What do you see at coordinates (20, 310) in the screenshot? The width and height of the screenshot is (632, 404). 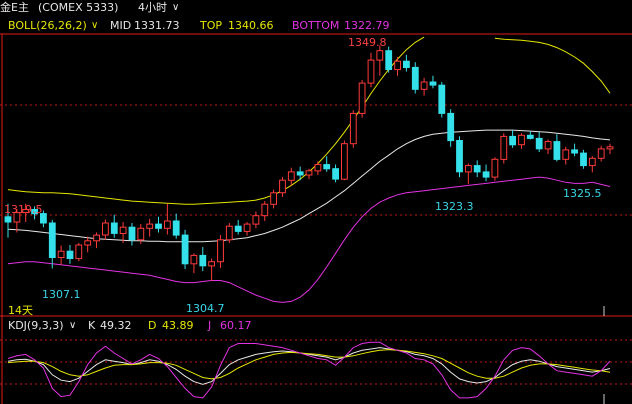 I see `time-span-label: 14天` at bounding box center [20, 310].